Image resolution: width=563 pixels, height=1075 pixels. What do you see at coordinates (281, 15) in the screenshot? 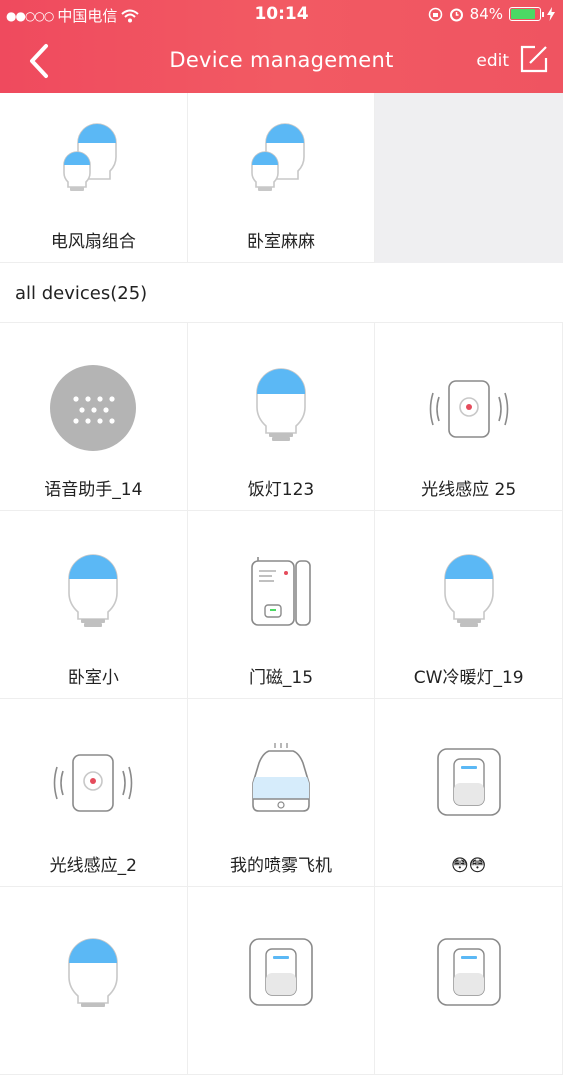
I see `status-bar: ●●○○○ 中国电信 10:14 84%` at bounding box center [281, 15].